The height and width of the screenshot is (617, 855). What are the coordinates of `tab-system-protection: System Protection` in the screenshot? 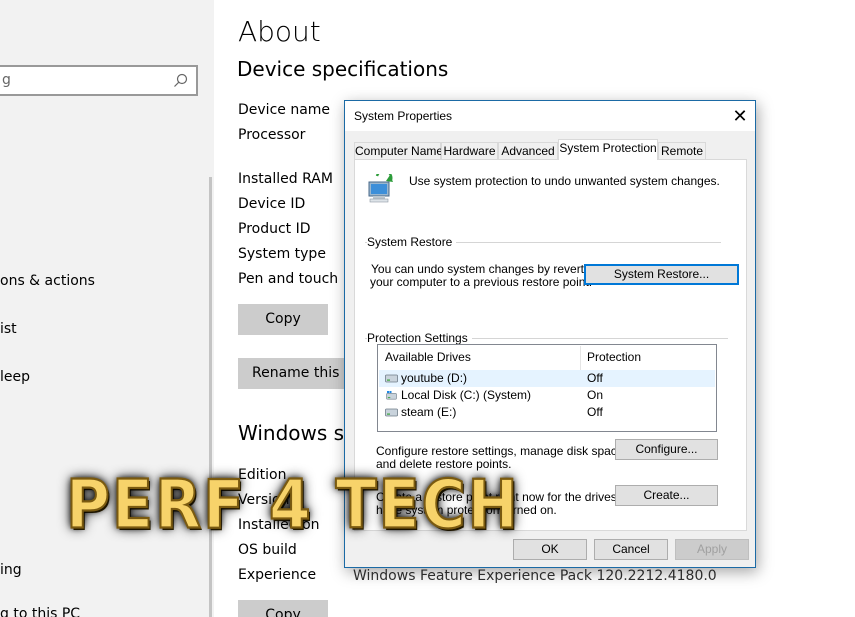 It's located at (608, 149).